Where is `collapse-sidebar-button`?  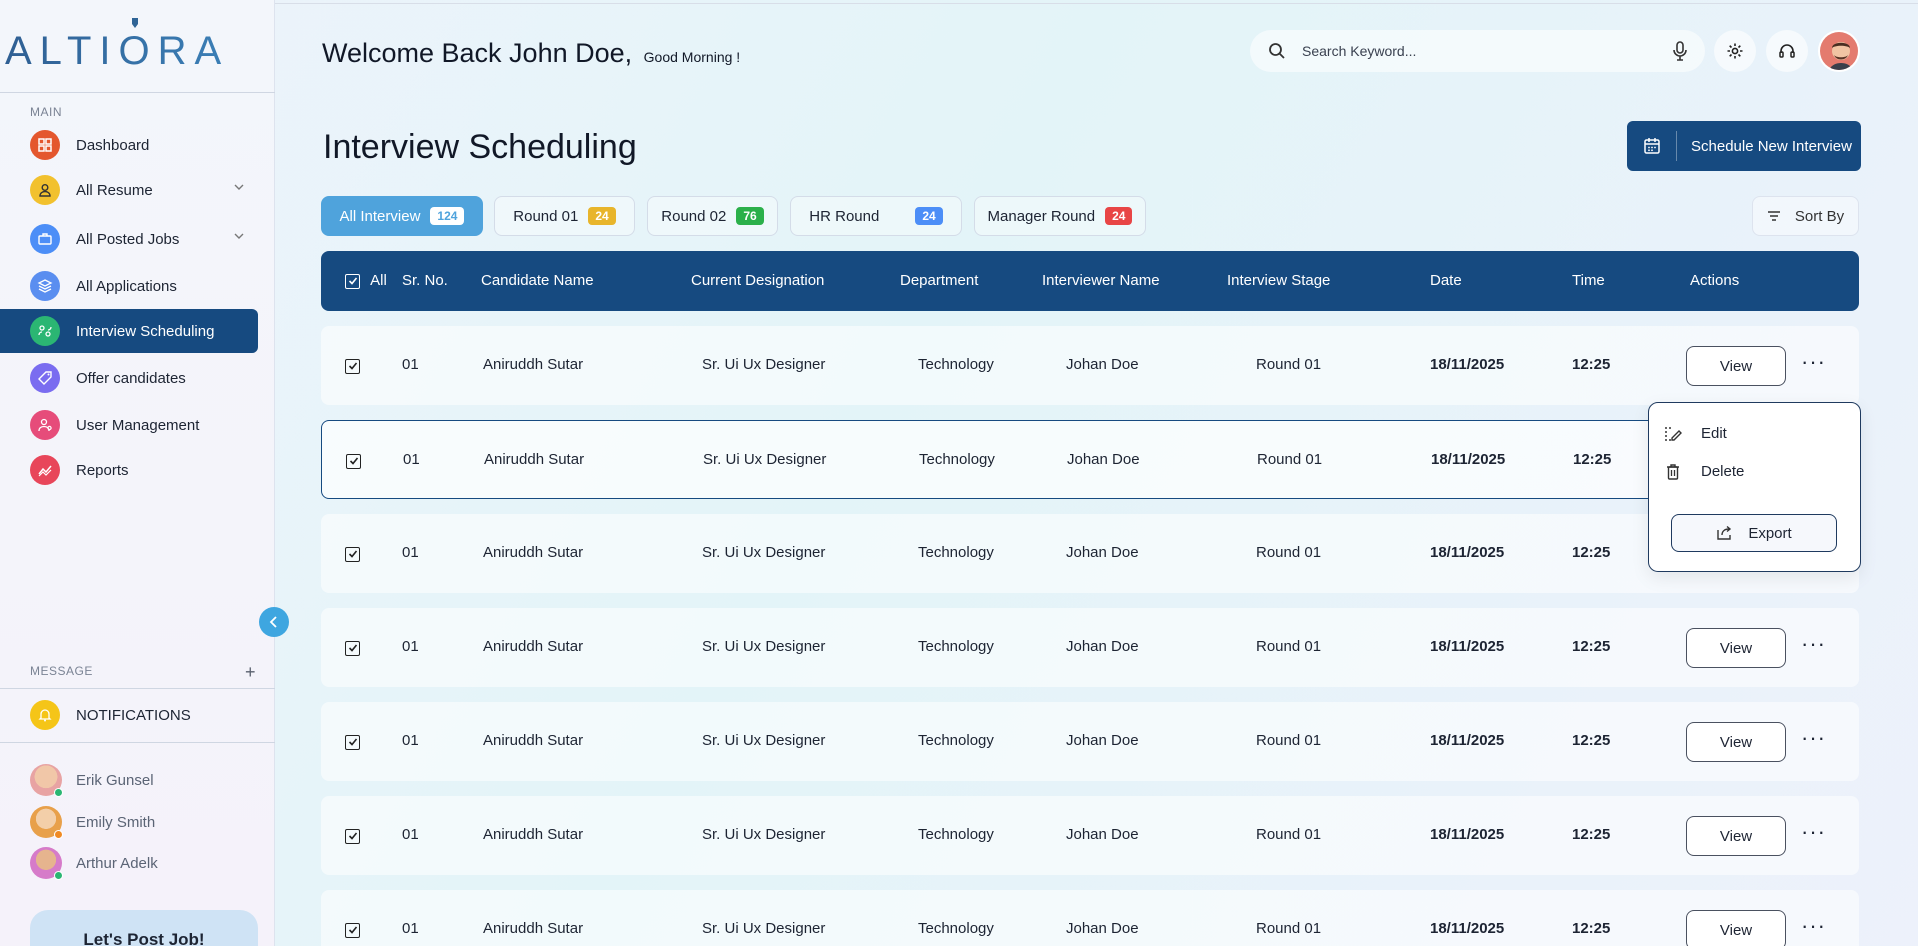 collapse-sidebar-button is located at coordinates (274, 622).